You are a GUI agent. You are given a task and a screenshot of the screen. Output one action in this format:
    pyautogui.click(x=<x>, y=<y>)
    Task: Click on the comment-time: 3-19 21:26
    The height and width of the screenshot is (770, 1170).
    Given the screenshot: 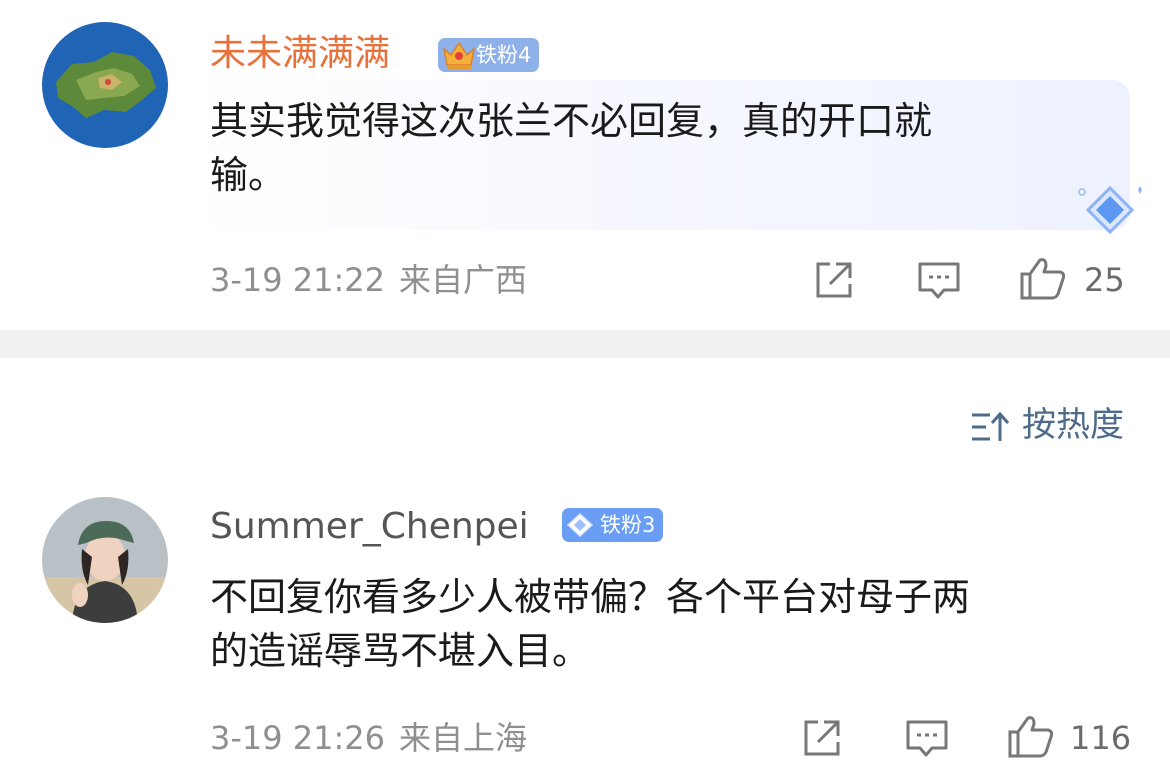 What is the action you would take?
    pyautogui.click(x=298, y=738)
    